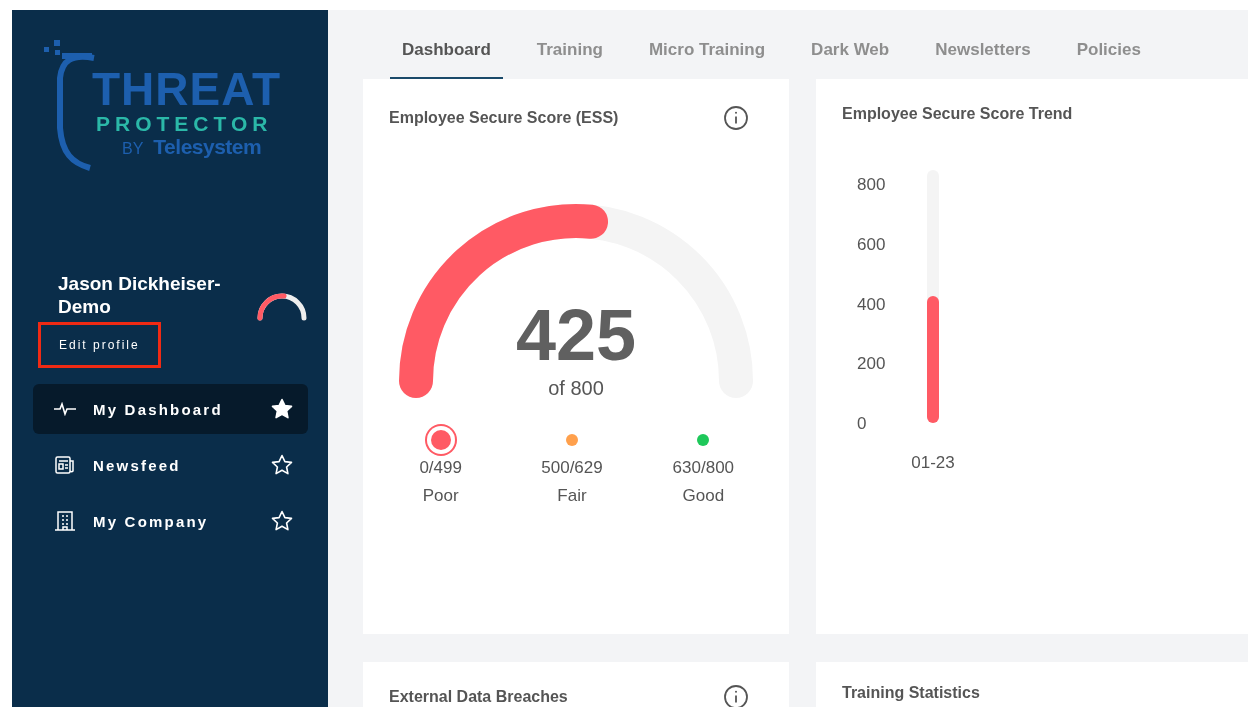 The image size is (1248, 717). Describe the element at coordinates (572, 468) in the screenshot. I see `band-range: 500/629` at that location.